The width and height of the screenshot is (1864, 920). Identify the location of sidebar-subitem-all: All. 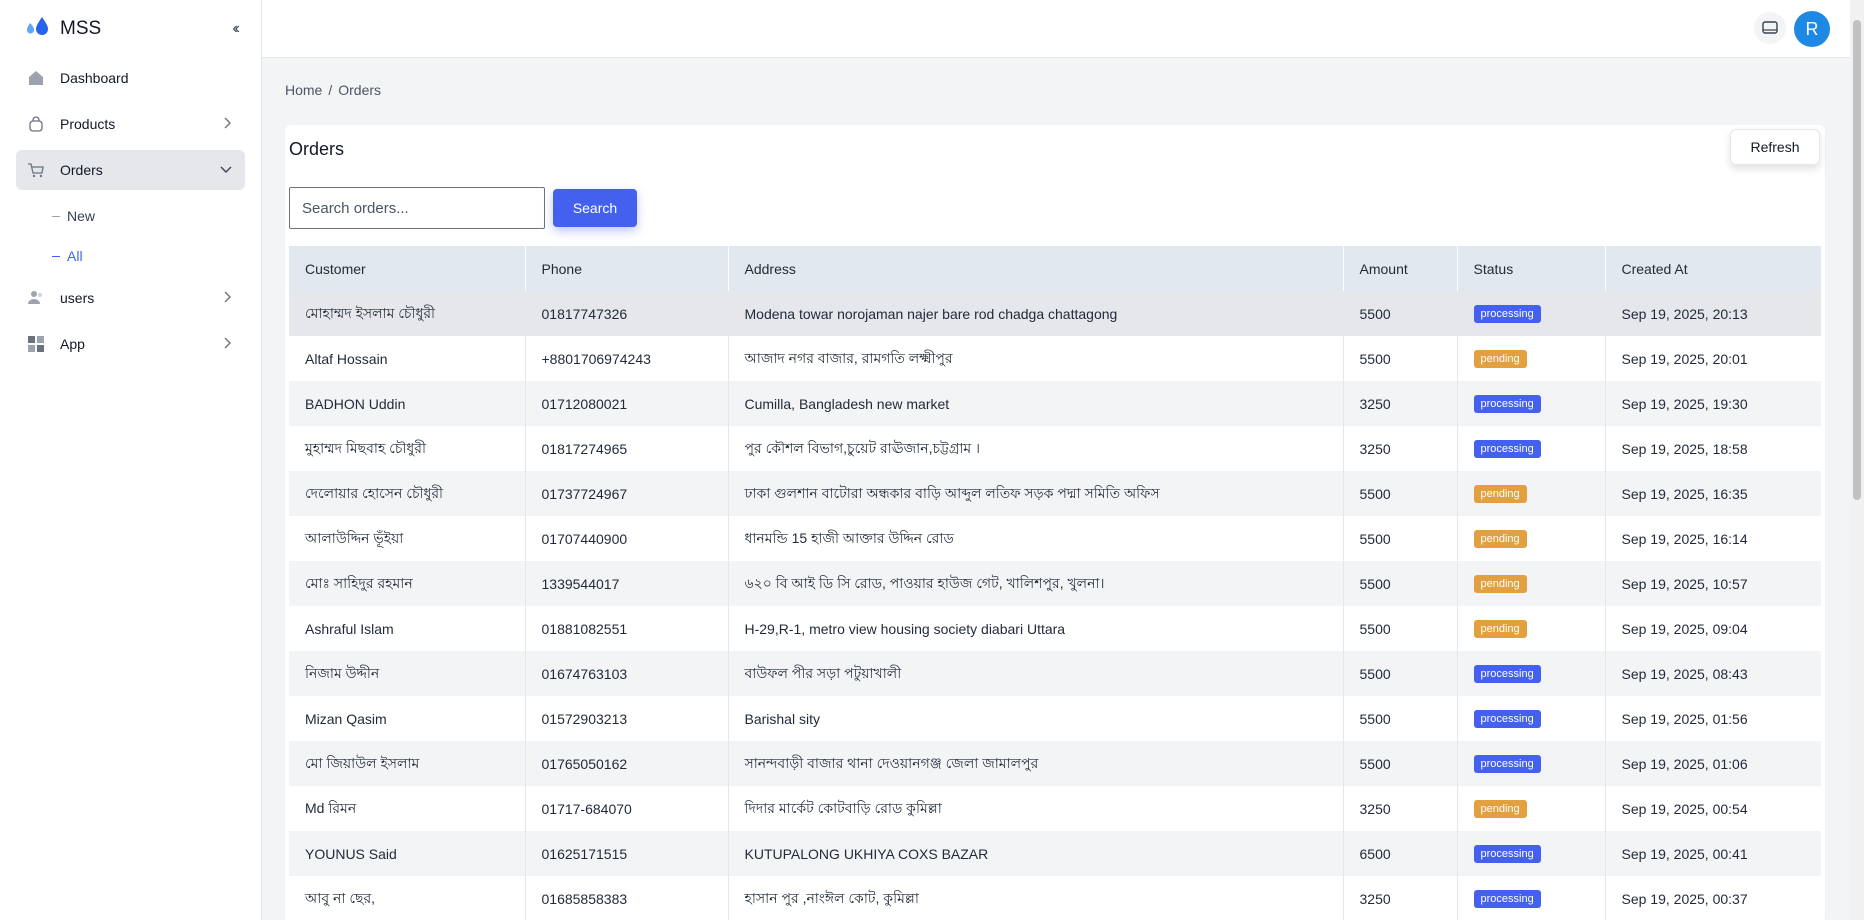
(130, 256).